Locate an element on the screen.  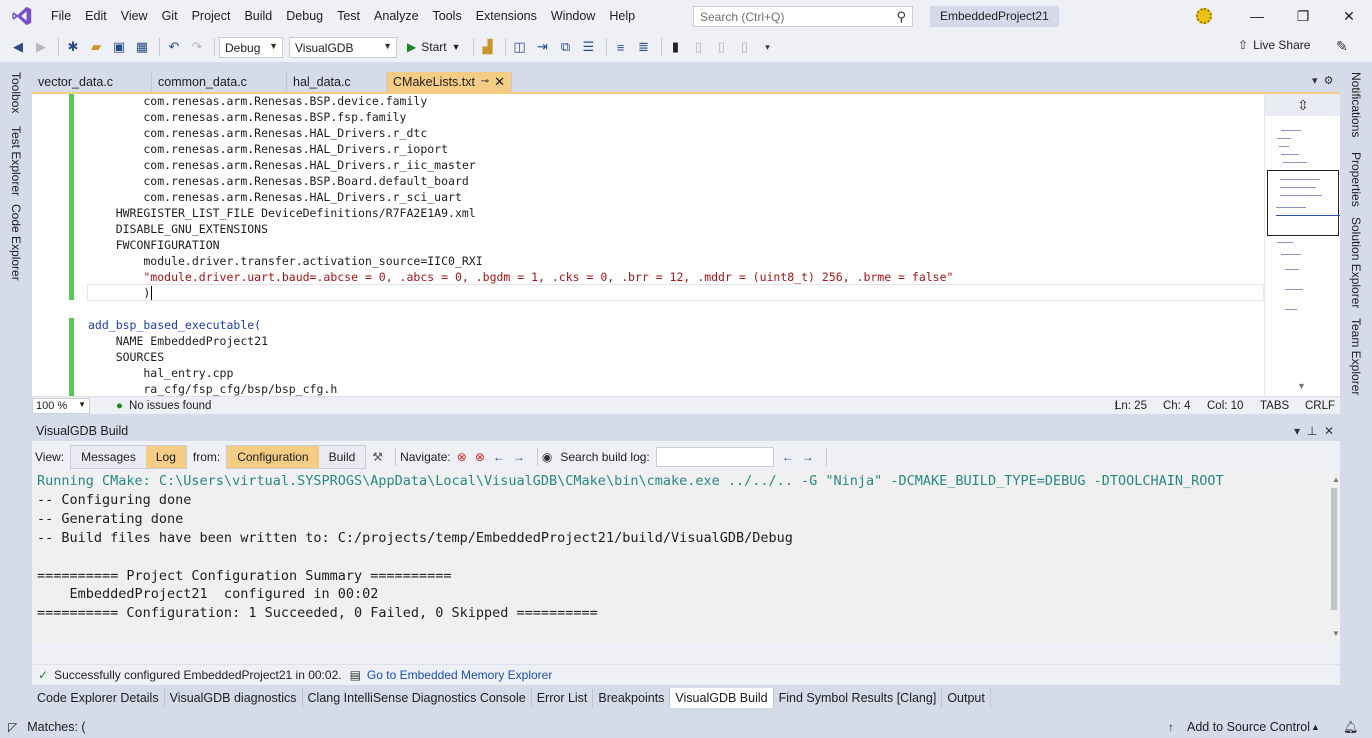
menu-window: Window is located at coordinates (573, 16).